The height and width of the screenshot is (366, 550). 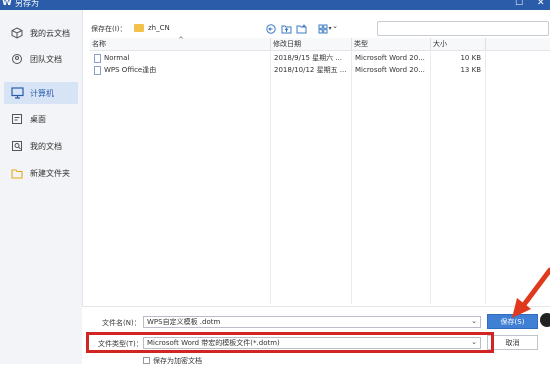 I want to click on desktop-icon, so click(x=17, y=119).